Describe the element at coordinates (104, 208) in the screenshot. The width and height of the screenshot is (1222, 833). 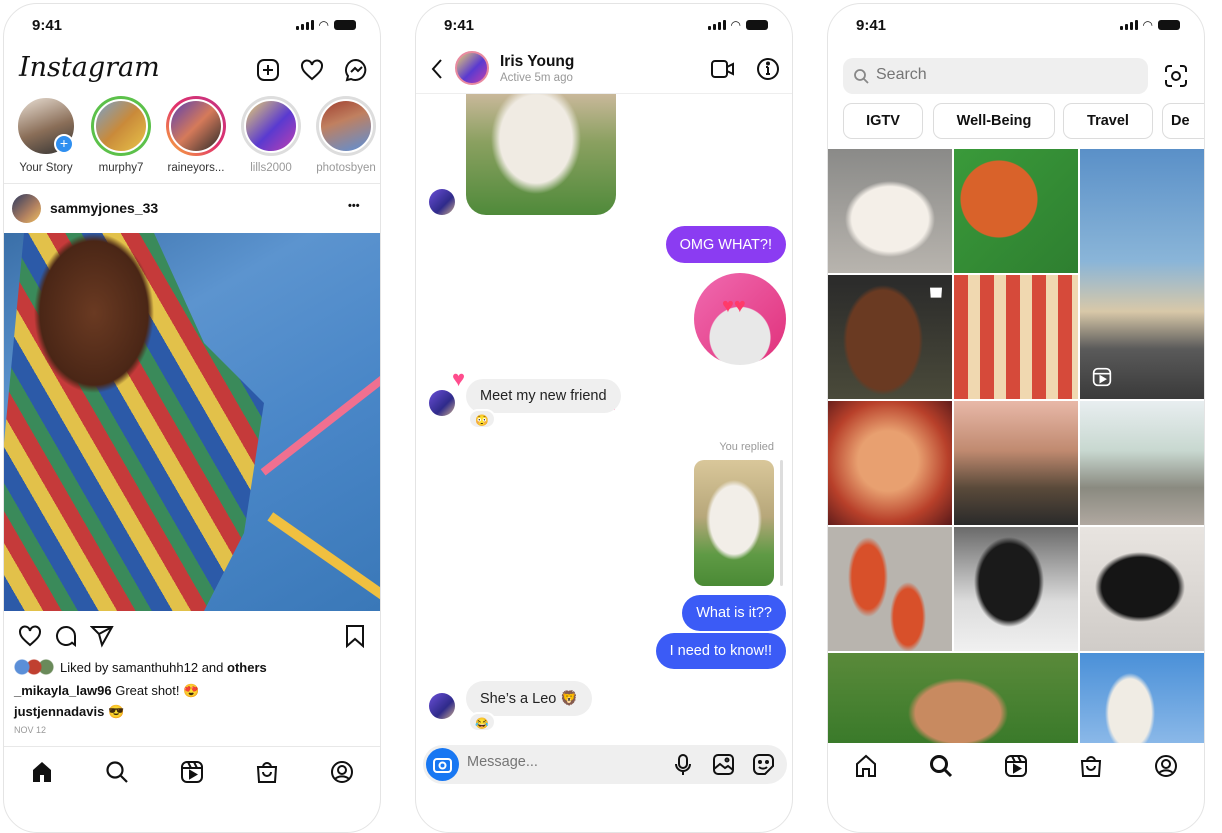
I see `post-author-username: sammyjones_33` at that location.